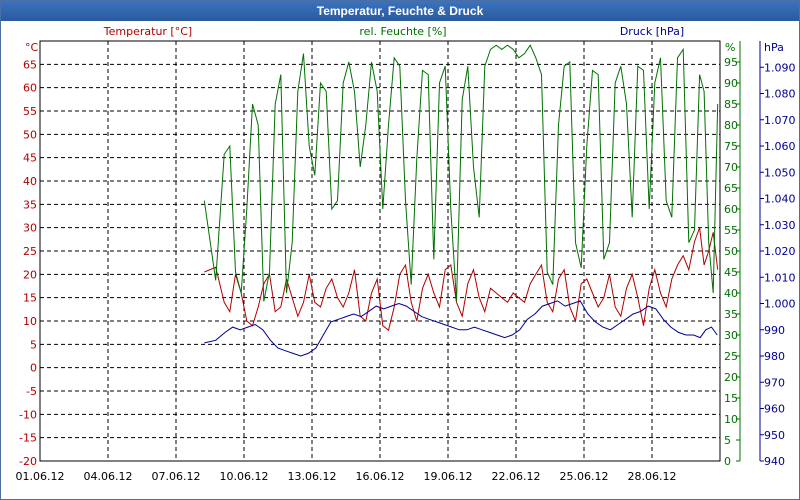 This screenshot has height=500, width=800. Describe the element at coordinates (461, 279) in the screenshot. I see `series-line-temperature` at that location.